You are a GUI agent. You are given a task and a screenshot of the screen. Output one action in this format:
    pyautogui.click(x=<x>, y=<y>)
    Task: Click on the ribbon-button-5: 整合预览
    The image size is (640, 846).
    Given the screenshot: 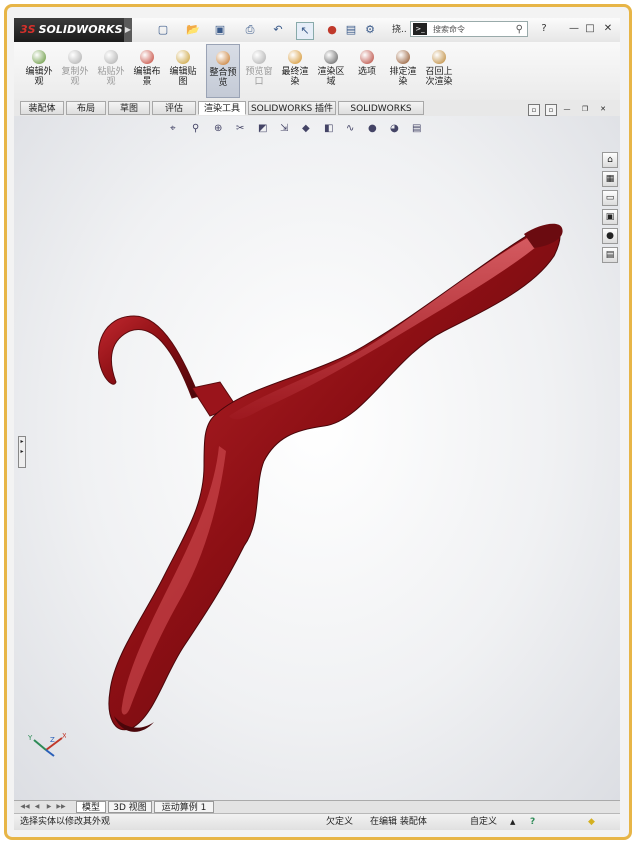 What is the action you would take?
    pyautogui.click(x=223, y=71)
    